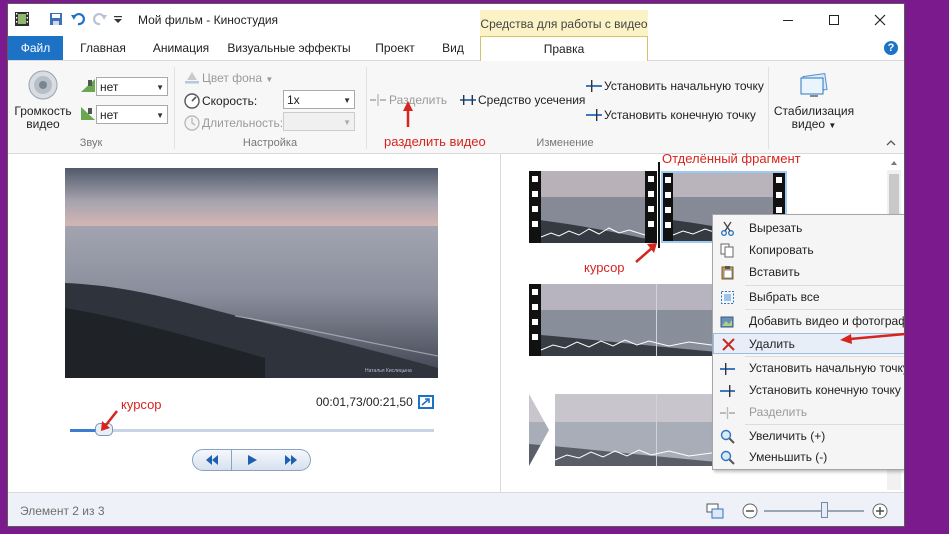  What do you see at coordinates (141, 404) in the screenshot?
I see `annotation-cursor-preview: курсор` at bounding box center [141, 404].